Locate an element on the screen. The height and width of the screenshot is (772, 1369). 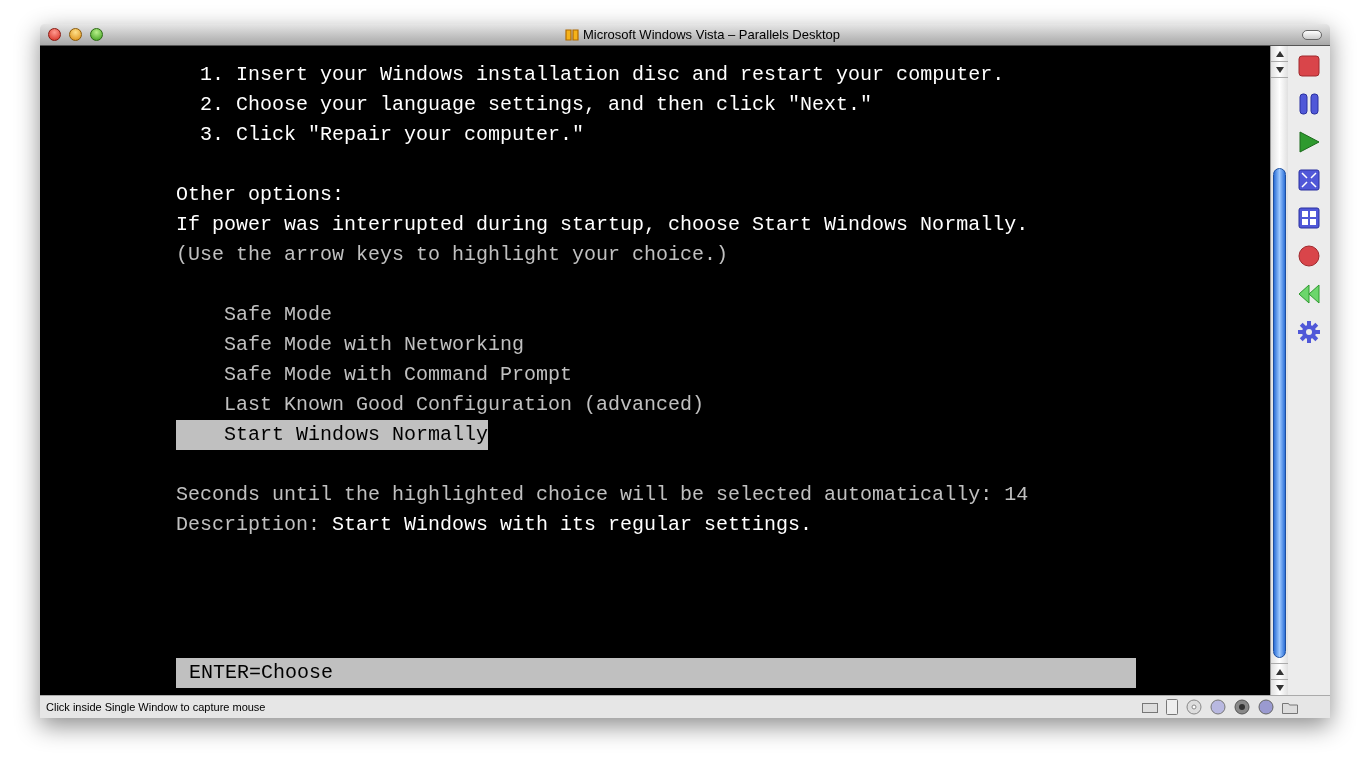
zoom-button is located at coordinates (96, 34).